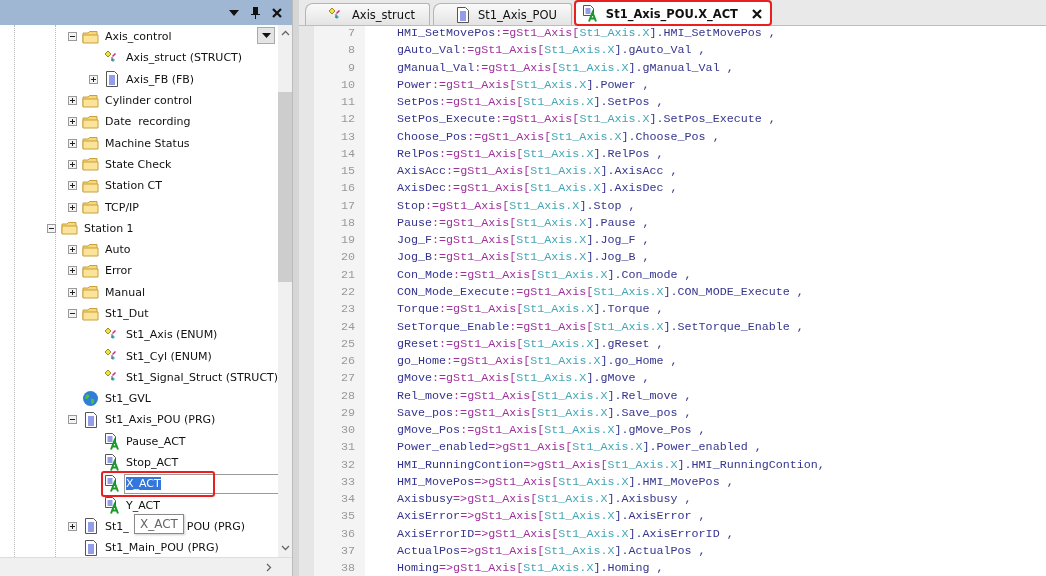  What do you see at coordinates (146, 566) in the screenshot?
I see `horizontal-scrollbar` at bounding box center [146, 566].